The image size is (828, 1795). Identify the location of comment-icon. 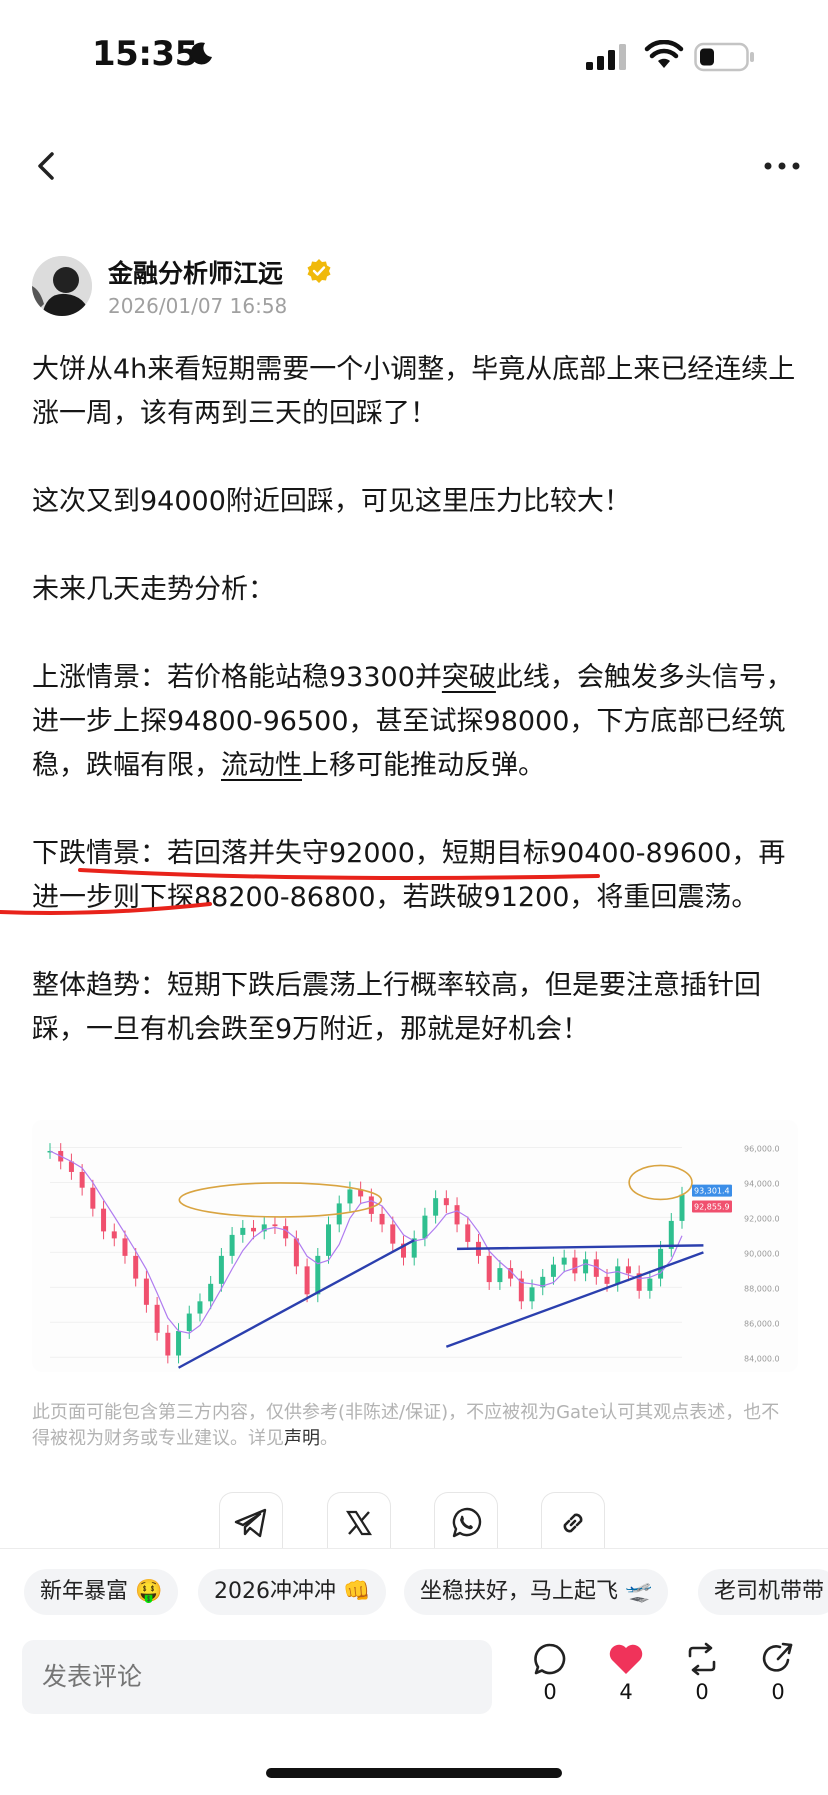
(550, 1659).